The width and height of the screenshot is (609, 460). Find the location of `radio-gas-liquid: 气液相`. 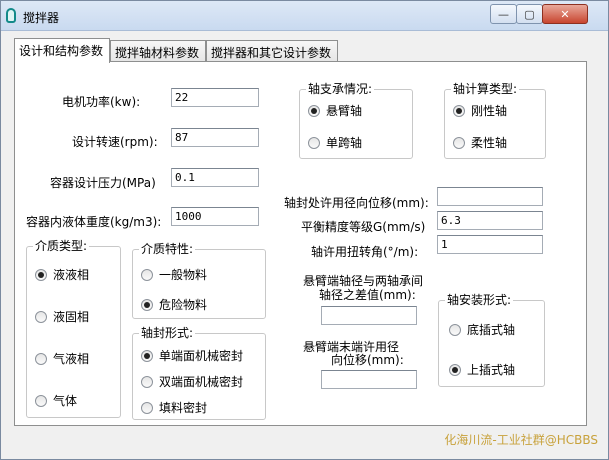

radio-gas-liquid: 气液相 is located at coordinates (62, 358).